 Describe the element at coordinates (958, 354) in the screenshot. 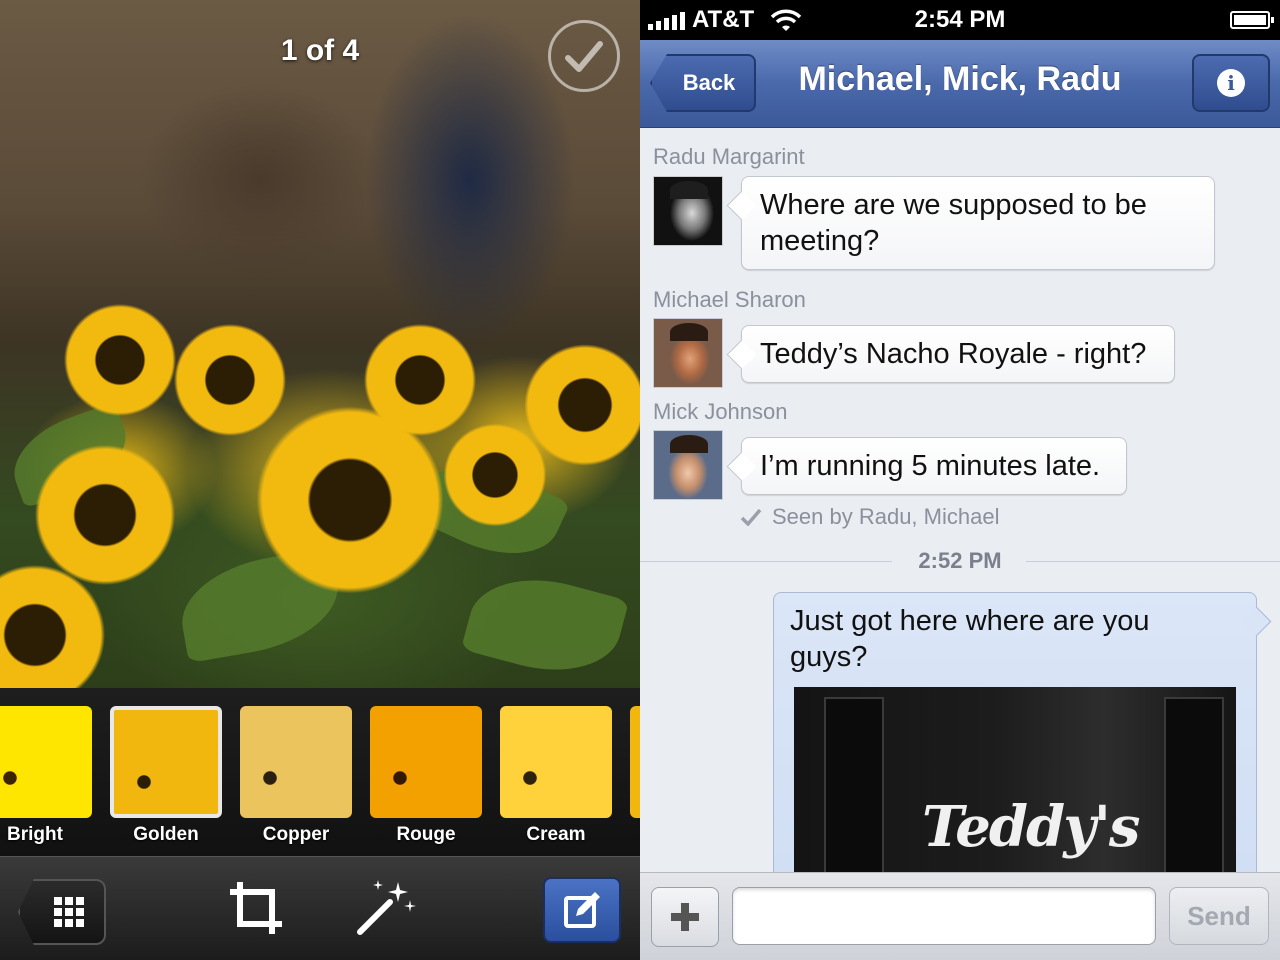

I see `message-bubble: Teddy’s Nacho Royale - right?` at that location.